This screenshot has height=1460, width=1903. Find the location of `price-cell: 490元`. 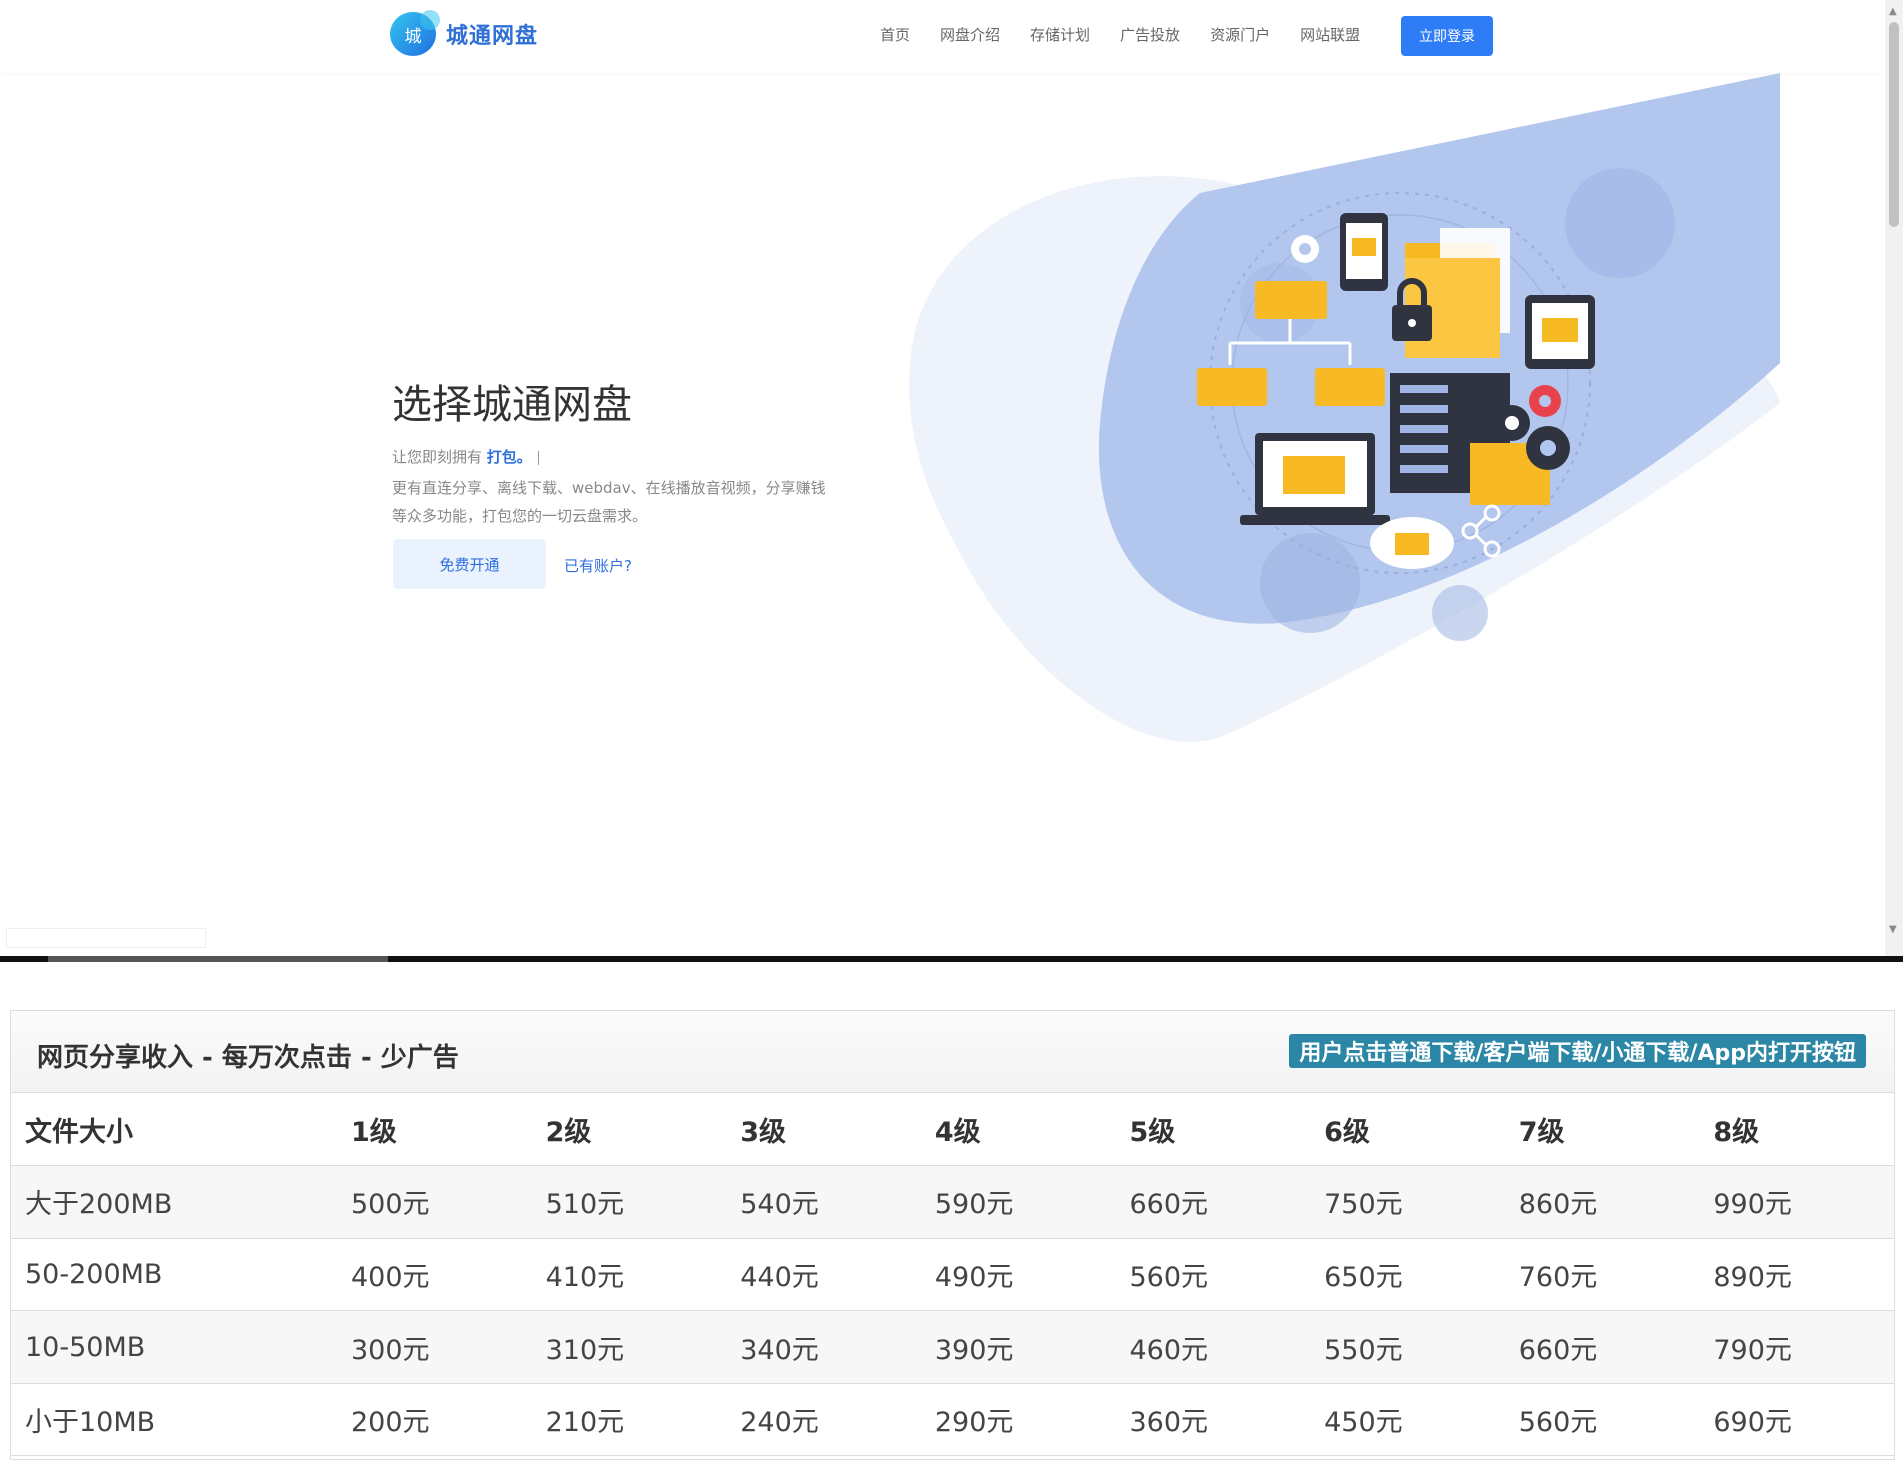

price-cell: 490元 is located at coordinates (1018, 1275).